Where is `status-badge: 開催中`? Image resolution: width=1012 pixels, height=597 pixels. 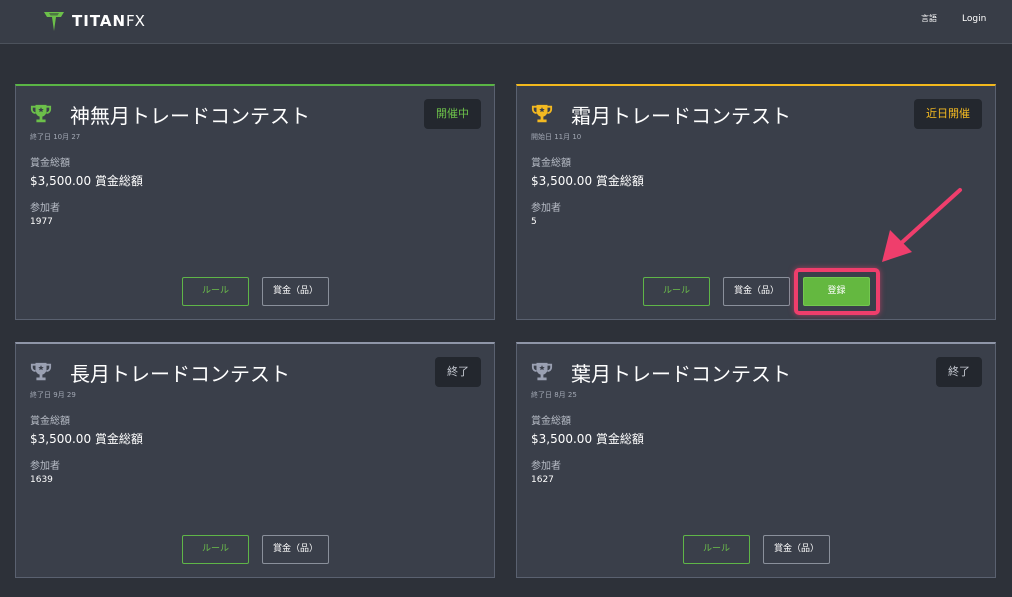
status-badge: 開催中 is located at coordinates (452, 114).